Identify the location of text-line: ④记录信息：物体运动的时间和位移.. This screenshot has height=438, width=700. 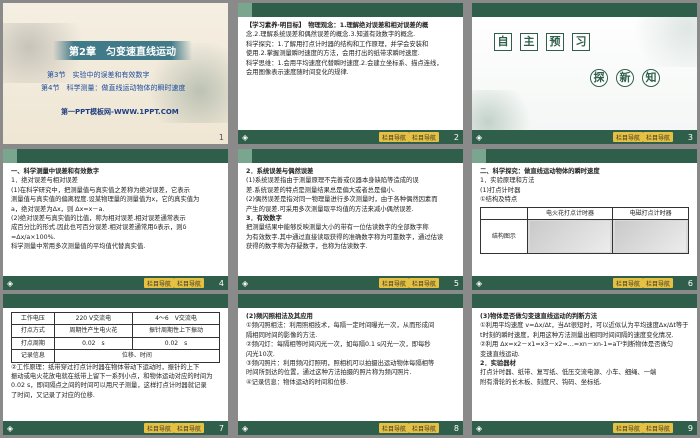
(297, 382).